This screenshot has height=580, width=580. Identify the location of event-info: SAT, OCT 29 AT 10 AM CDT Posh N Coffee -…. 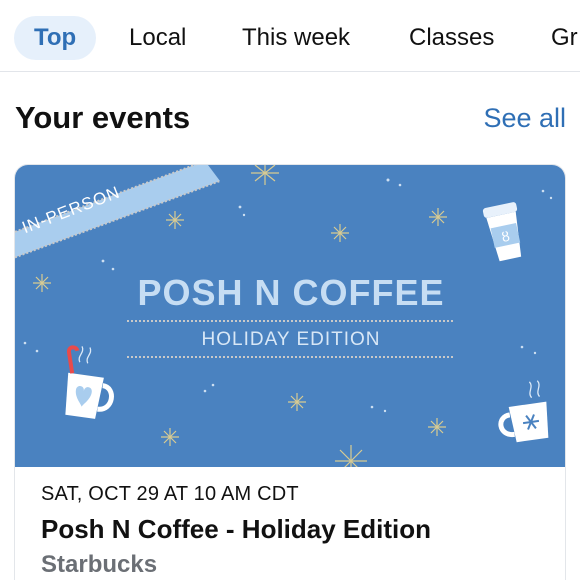
(293, 531).